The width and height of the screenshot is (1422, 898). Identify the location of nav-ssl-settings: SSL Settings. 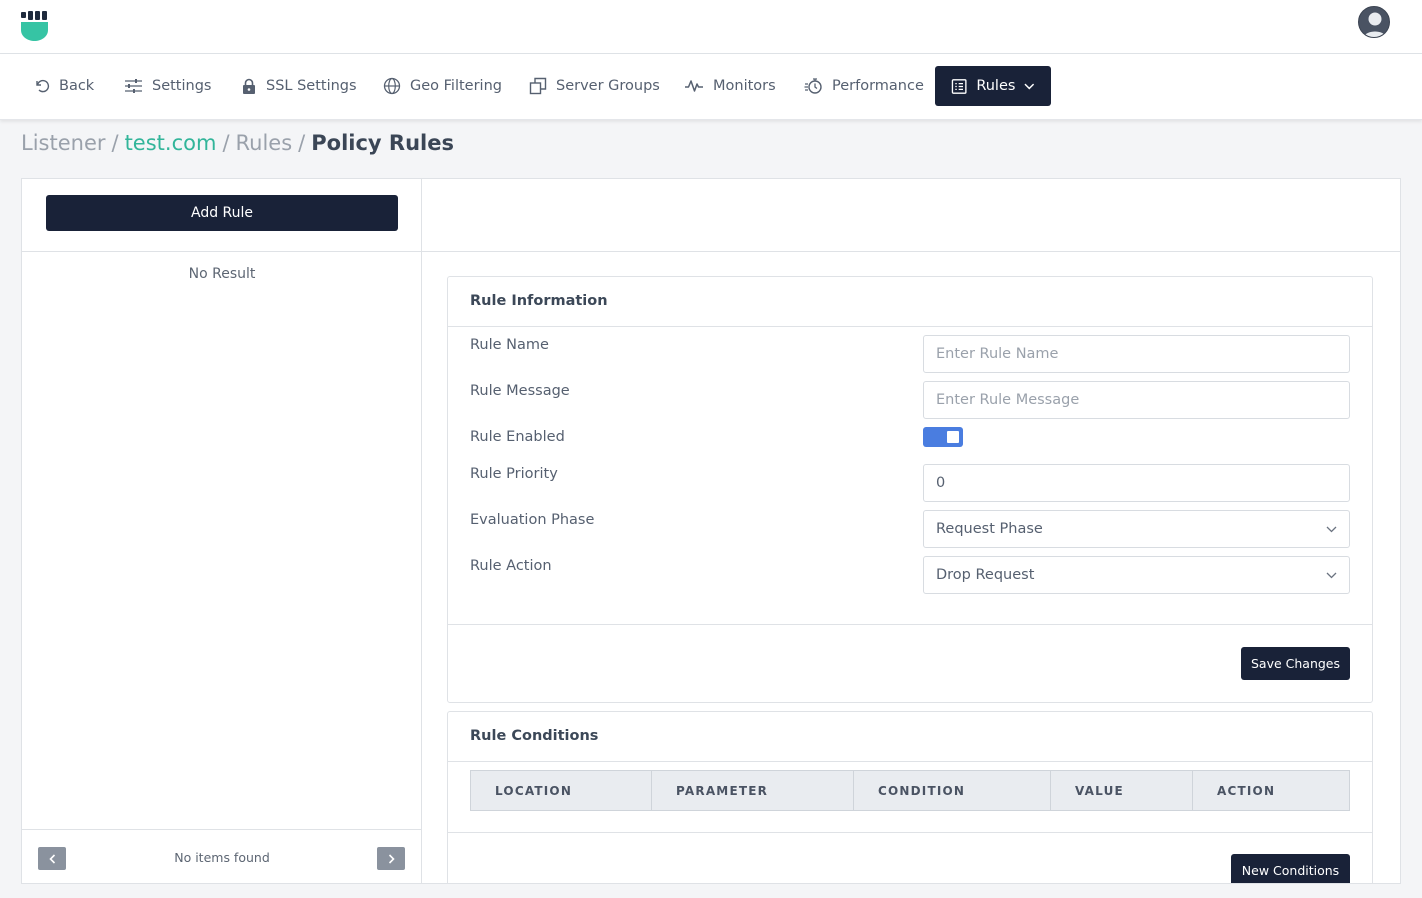
(299, 86).